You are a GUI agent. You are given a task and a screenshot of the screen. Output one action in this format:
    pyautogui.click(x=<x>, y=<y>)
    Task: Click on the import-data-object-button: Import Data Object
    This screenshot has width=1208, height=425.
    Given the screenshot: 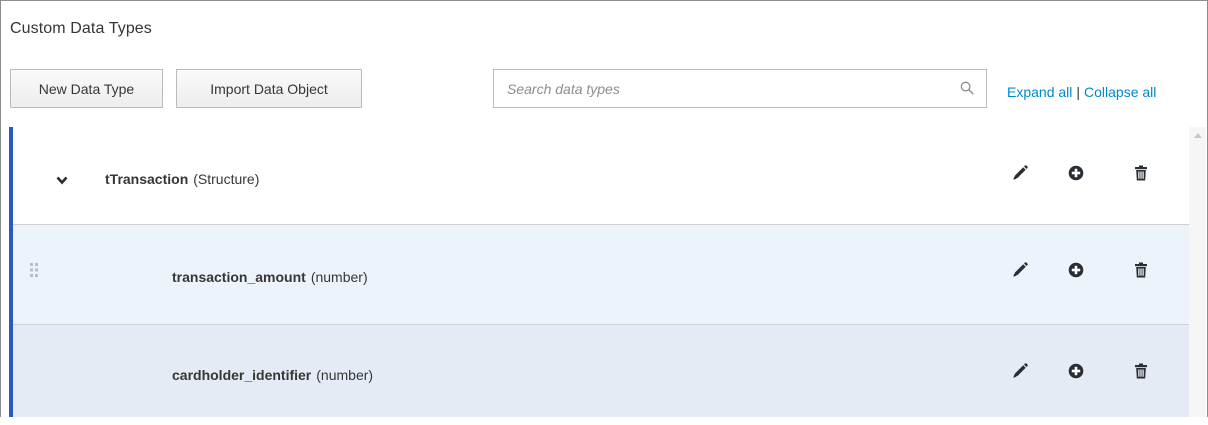 What is the action you would take?
    pyautogui.click(x=269, y=88)
    